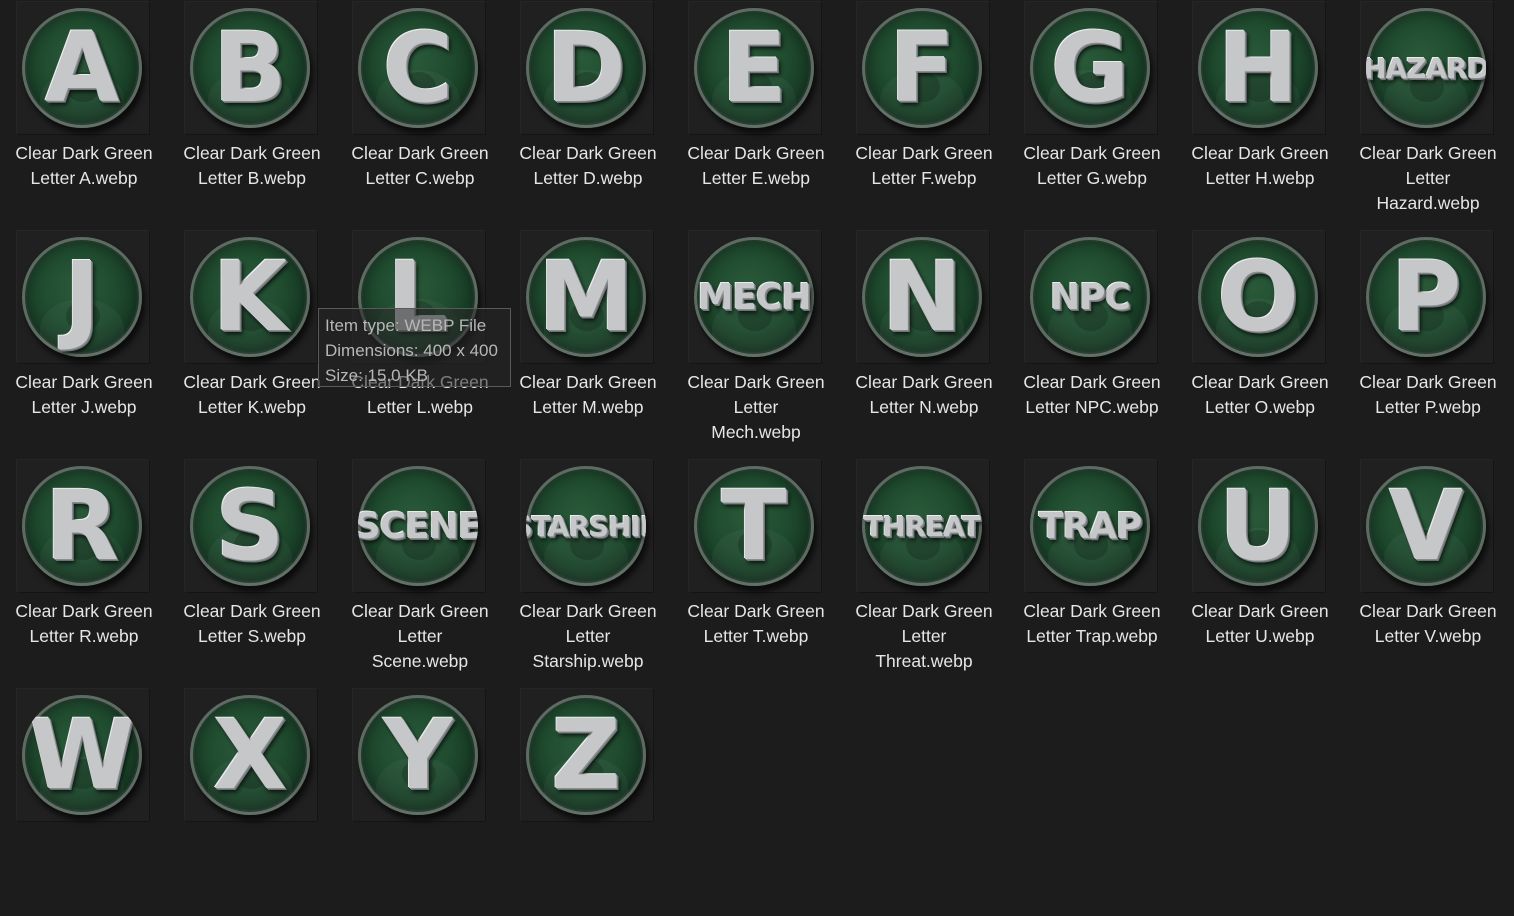 This screenshot has width=1514, height=916. Describe the element at coordinates (588, 395) in the screenshot. I see `file-name-label: Clear Dark Green Letter M.webp` at that location.